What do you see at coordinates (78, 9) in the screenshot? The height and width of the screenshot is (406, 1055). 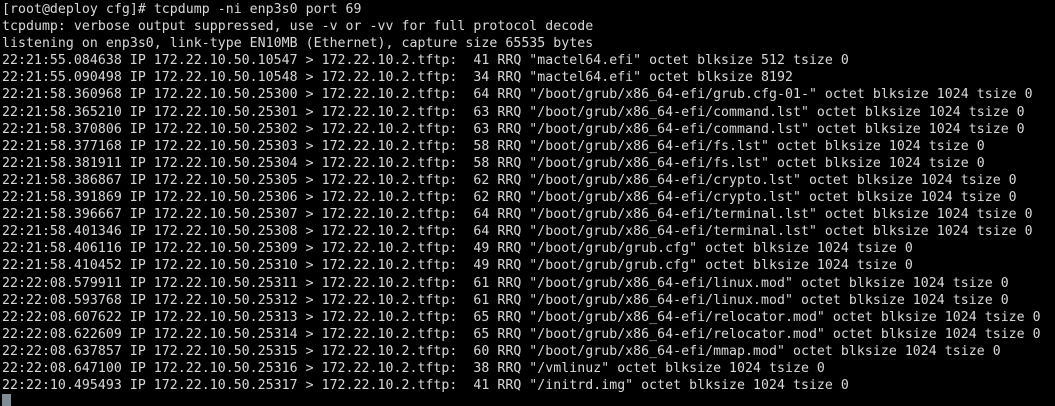 I see `shell-prompt: [root@deploy cfg]#` at bounding box center [78, 9].